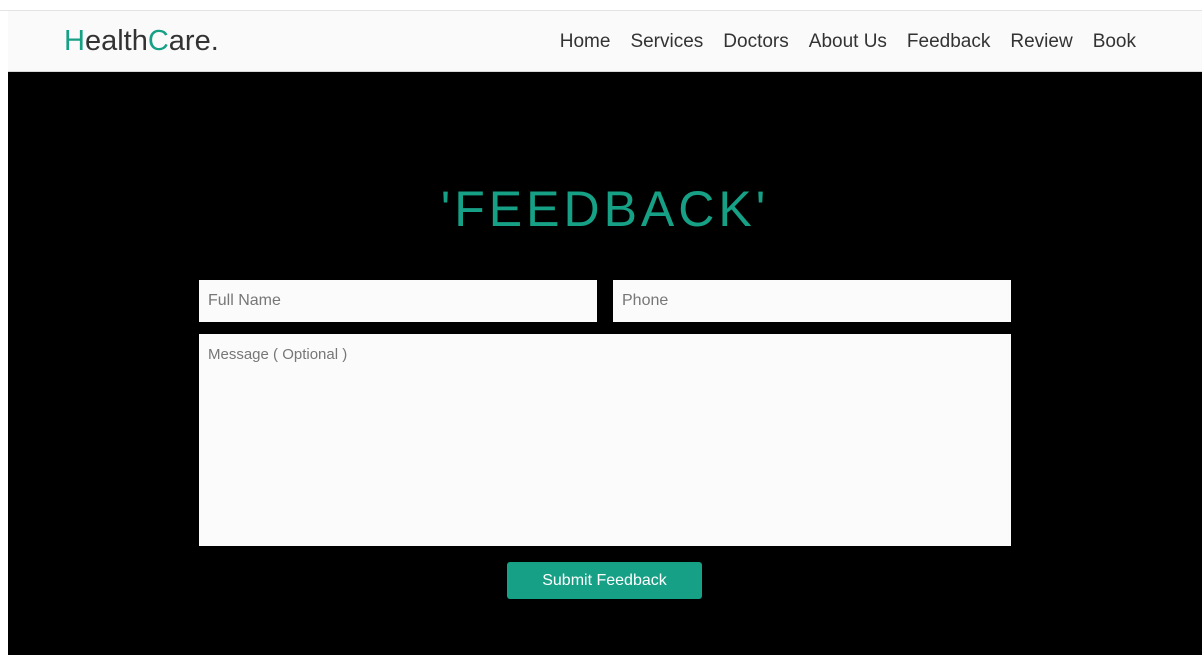 This screenshot has width=1202, height=655. I want to click on submit-feedback-button: Submit Feedback, so click(604, 580).